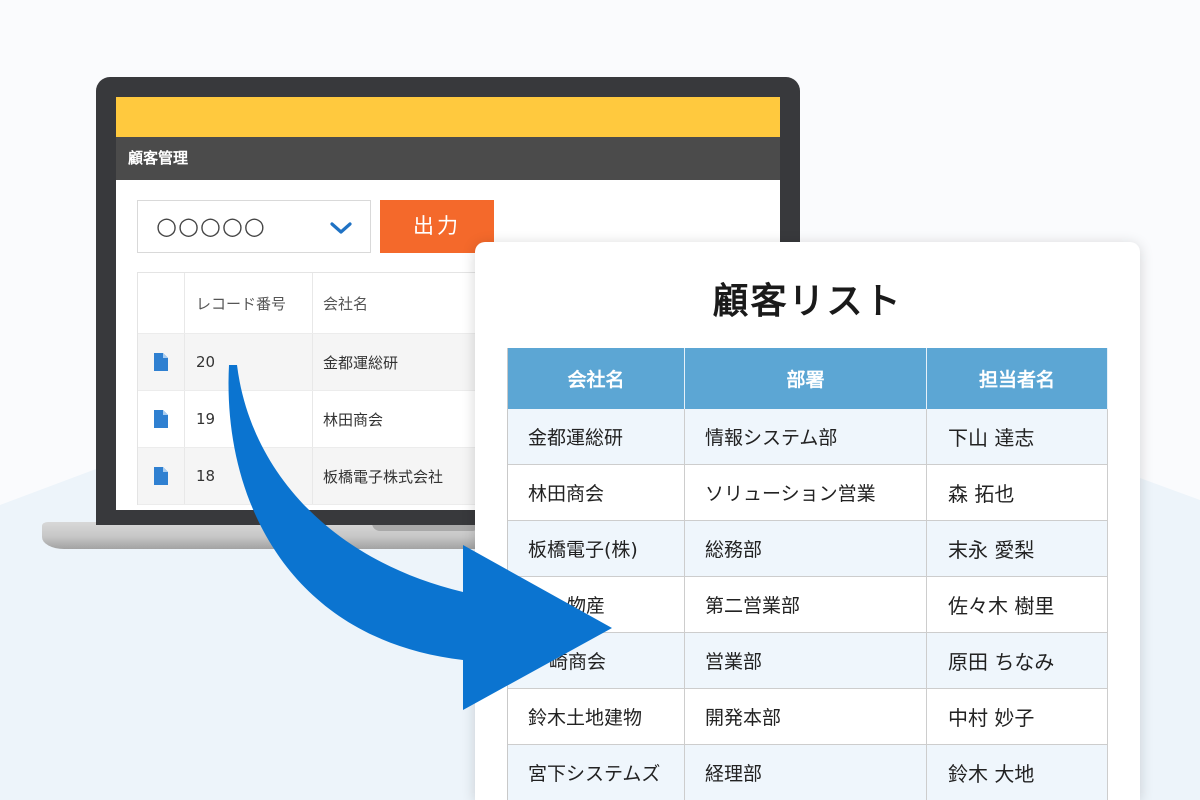 The image size is (1200, 800). I want to click on report-cell-contact: 下山 達志, so click(1017, 437).